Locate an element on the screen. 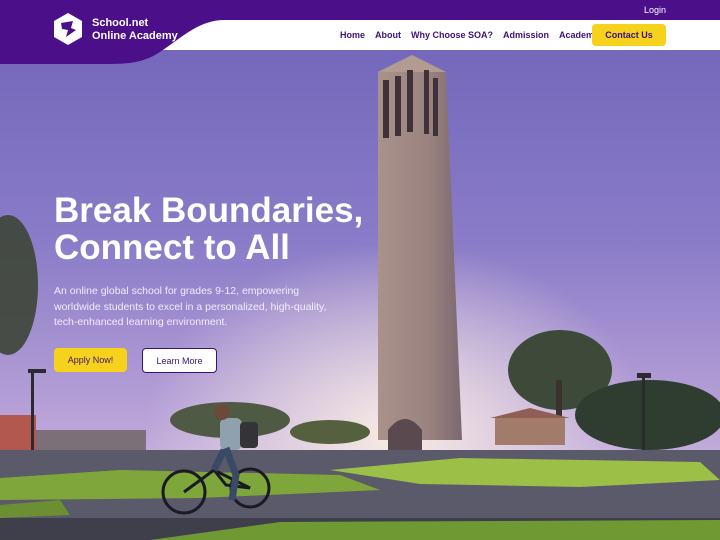 This screenshot has width=720, height=540. brand-line-1: School.net is located at coordinates (120, 23).